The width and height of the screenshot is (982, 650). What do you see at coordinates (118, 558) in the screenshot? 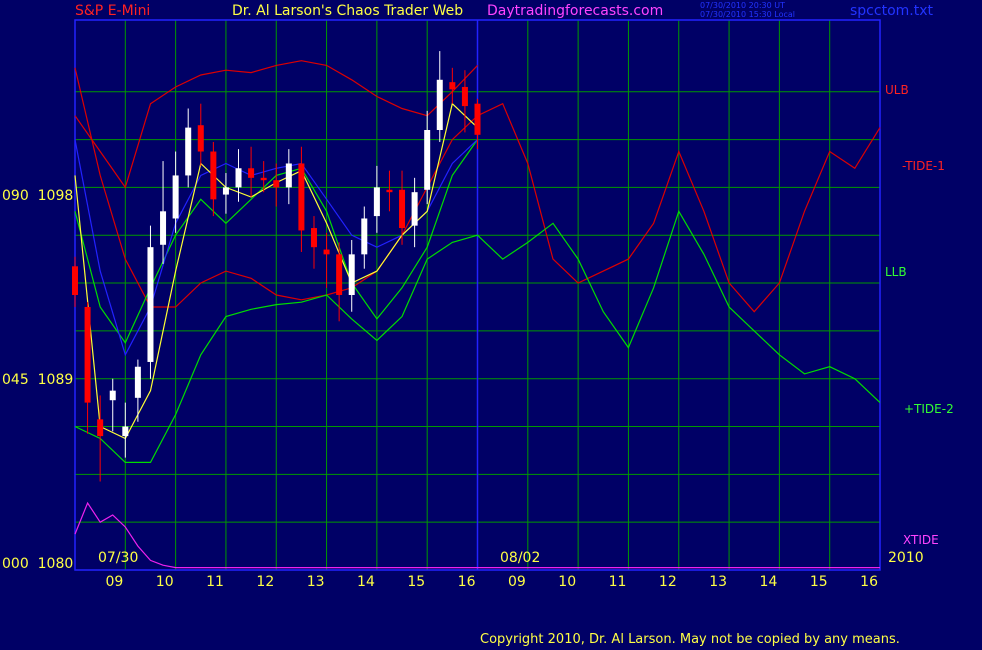
I see `date-label-first: 07/30` at bounding box center [118, 558].